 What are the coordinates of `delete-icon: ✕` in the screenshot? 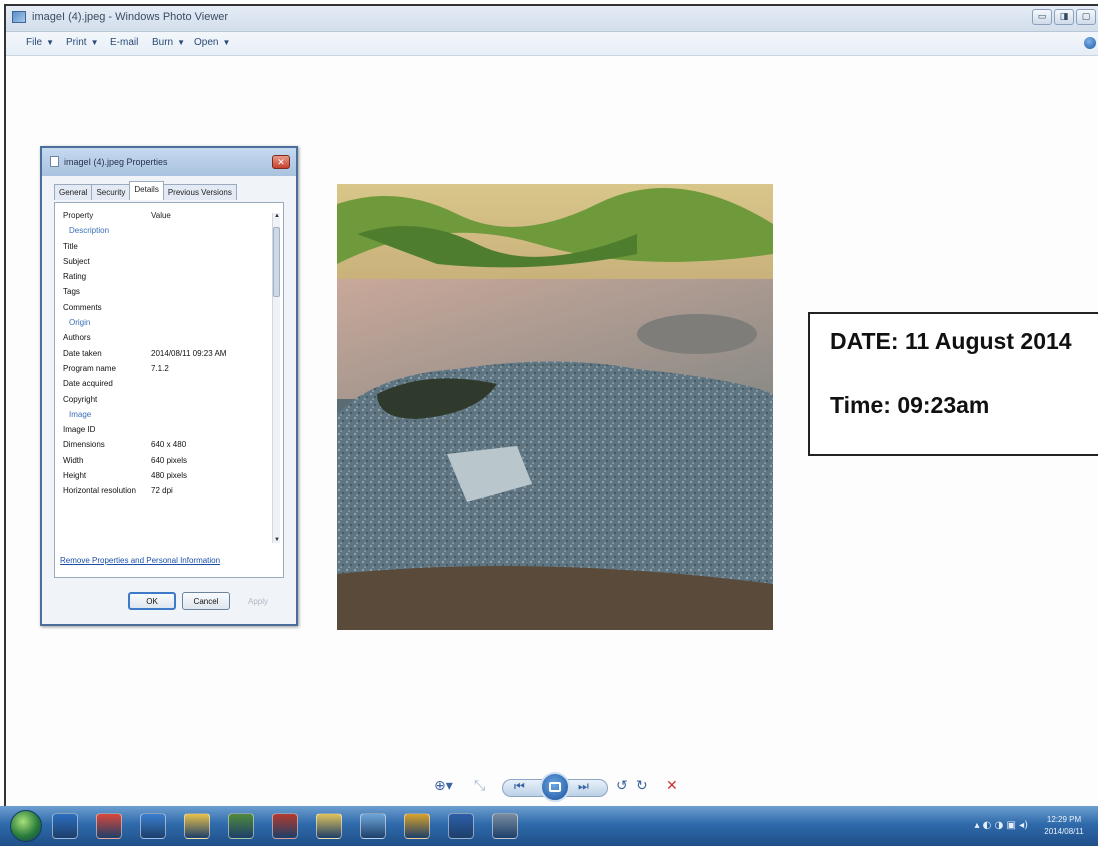 It's located at (672, 786).